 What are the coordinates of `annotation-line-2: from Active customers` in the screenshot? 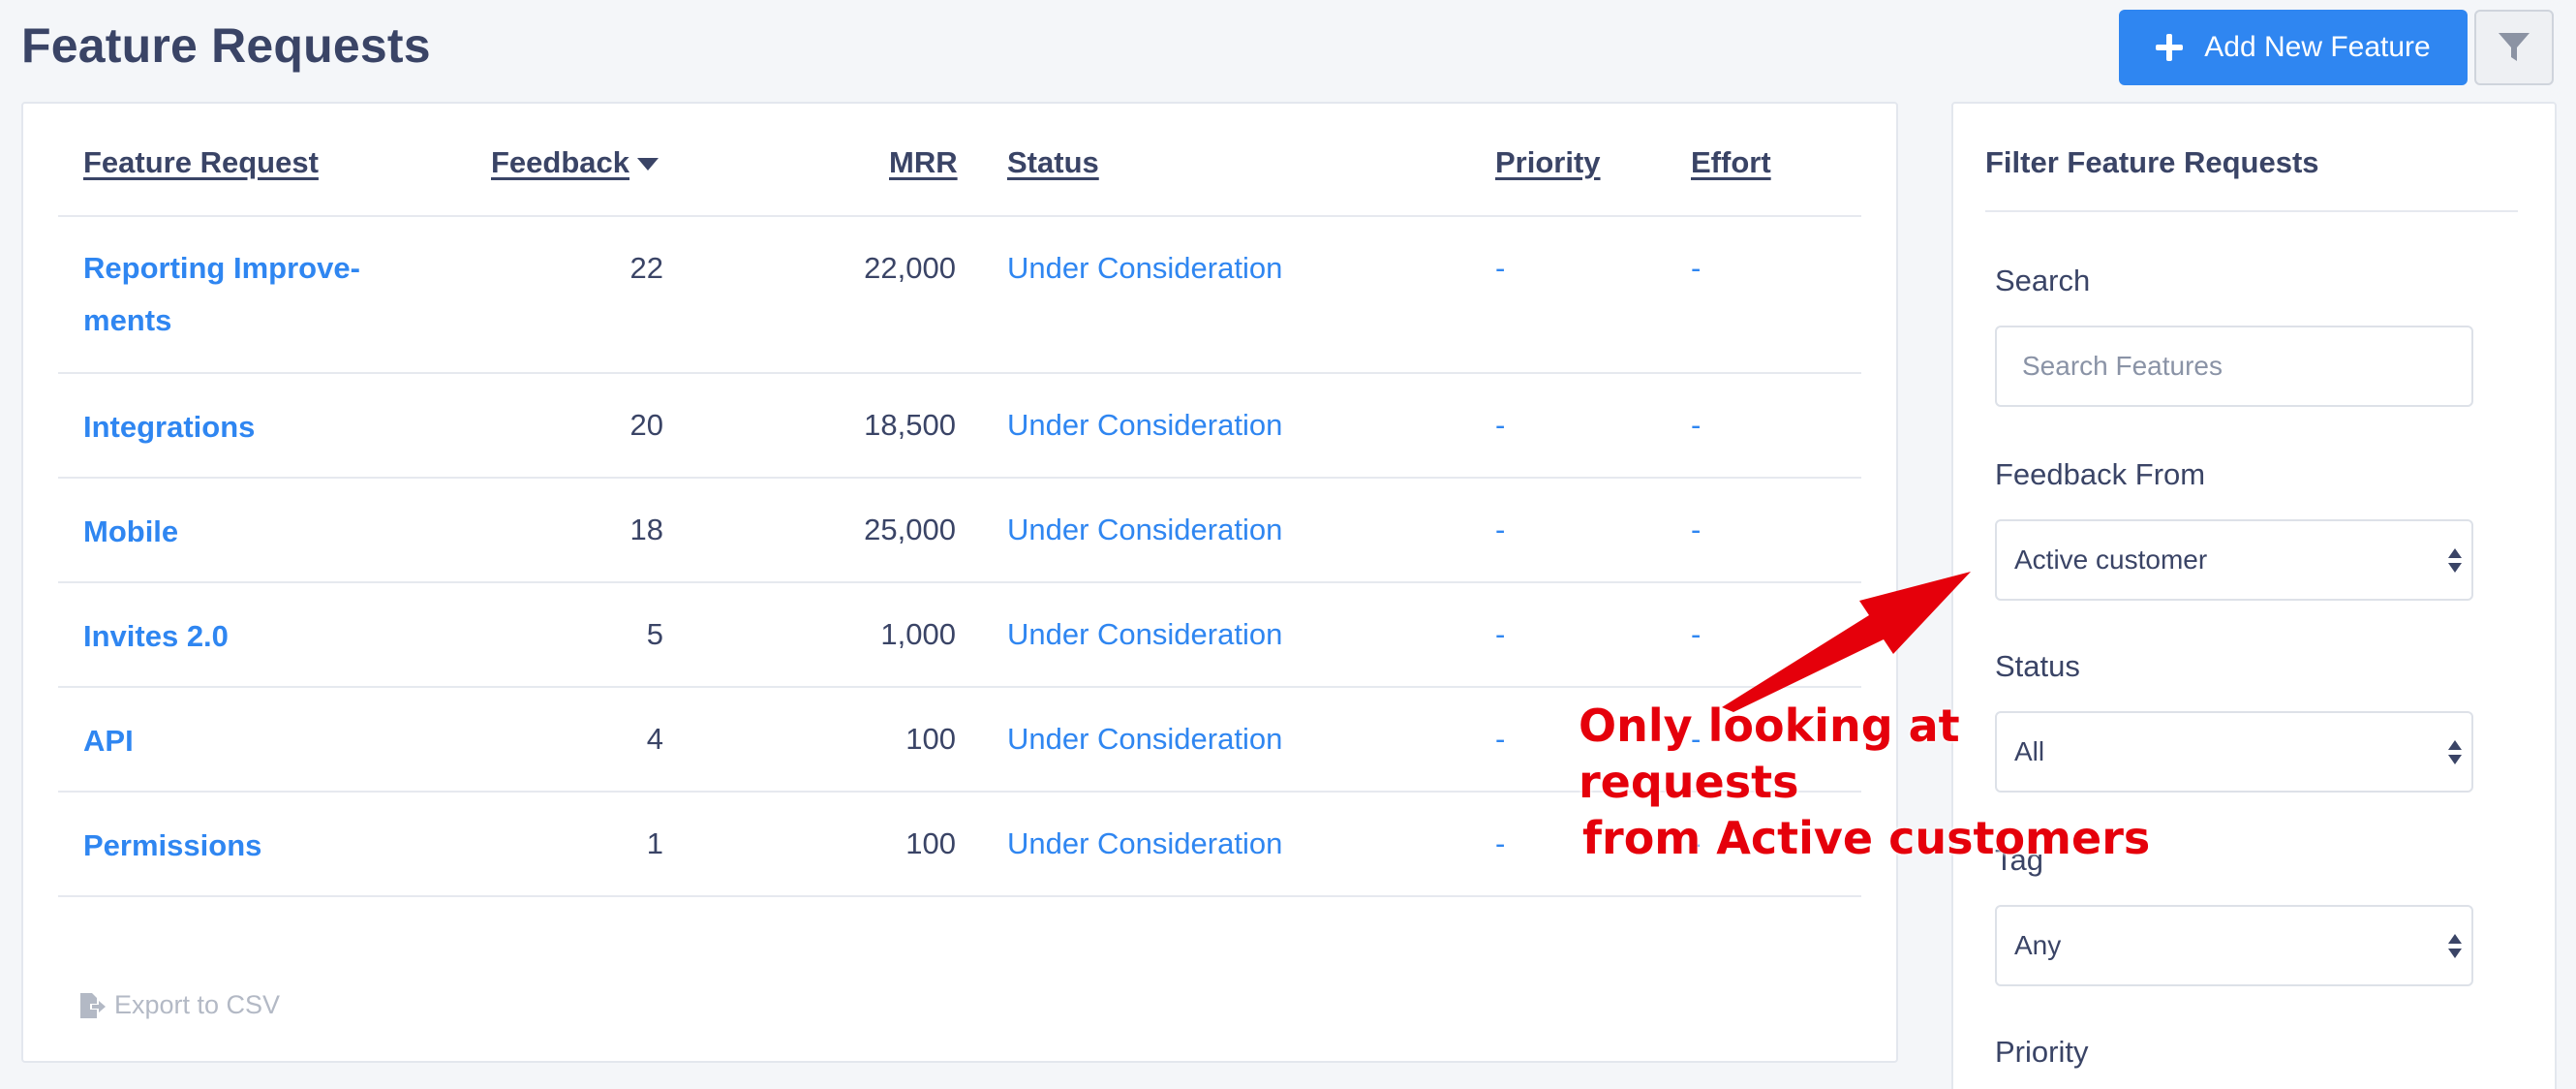 It's located at (1866, 838).